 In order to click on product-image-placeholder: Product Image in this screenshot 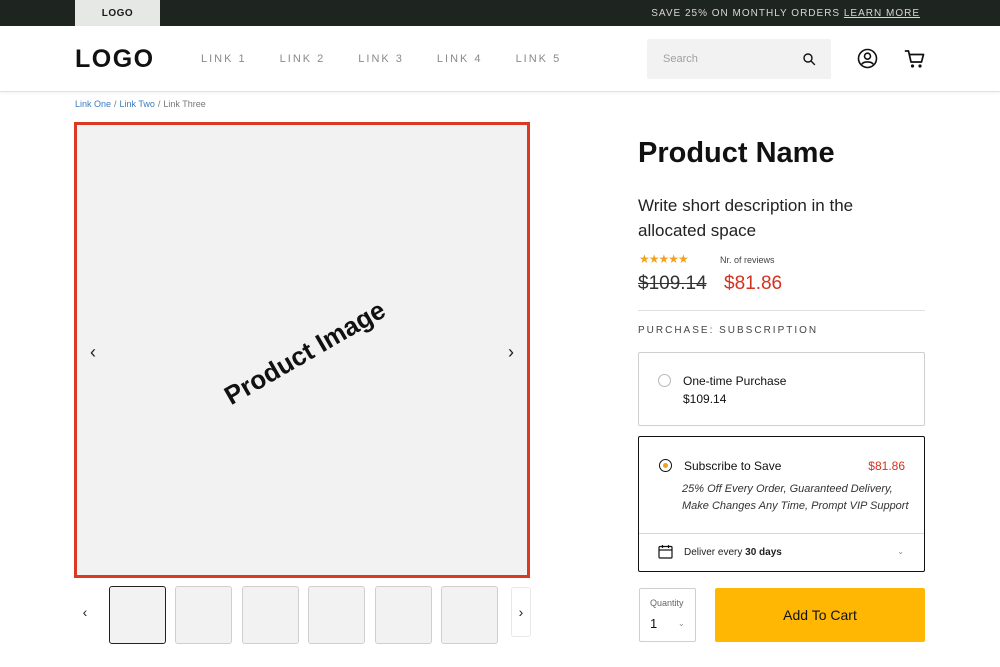, I will do `click(305, 352)`.